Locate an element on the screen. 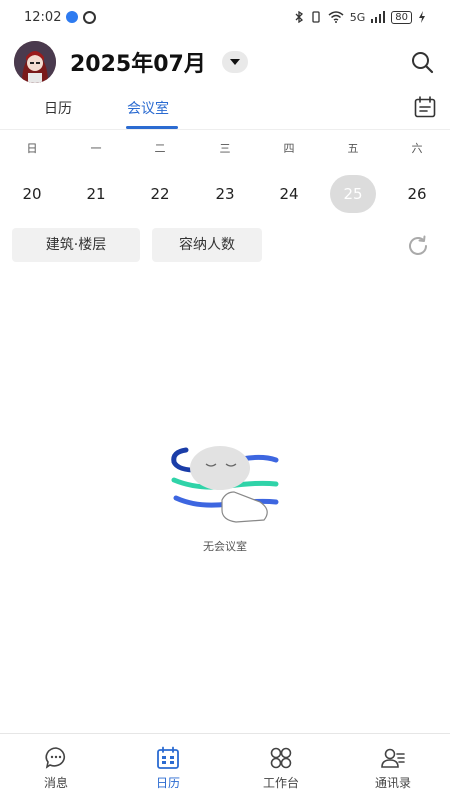  date-cell: 22 is located at coordinates (160, 194).